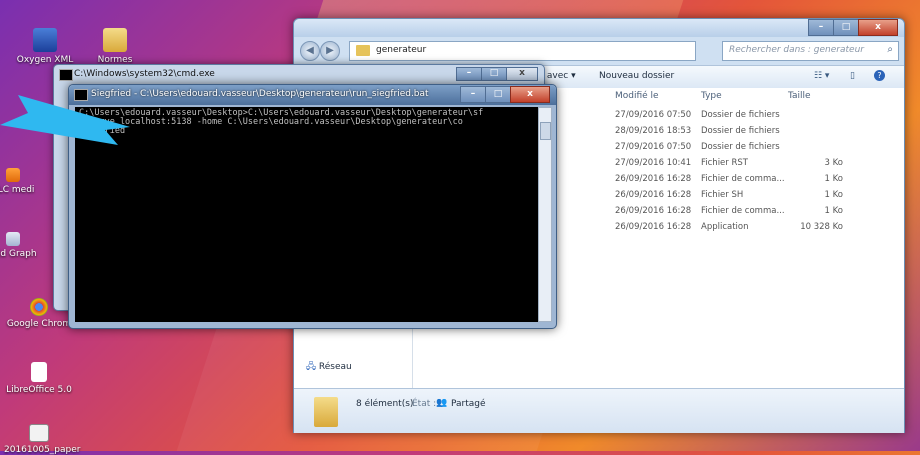 This screenshot has height=455, width=920. I want to click on annotation-arrow, so click(65, 120).